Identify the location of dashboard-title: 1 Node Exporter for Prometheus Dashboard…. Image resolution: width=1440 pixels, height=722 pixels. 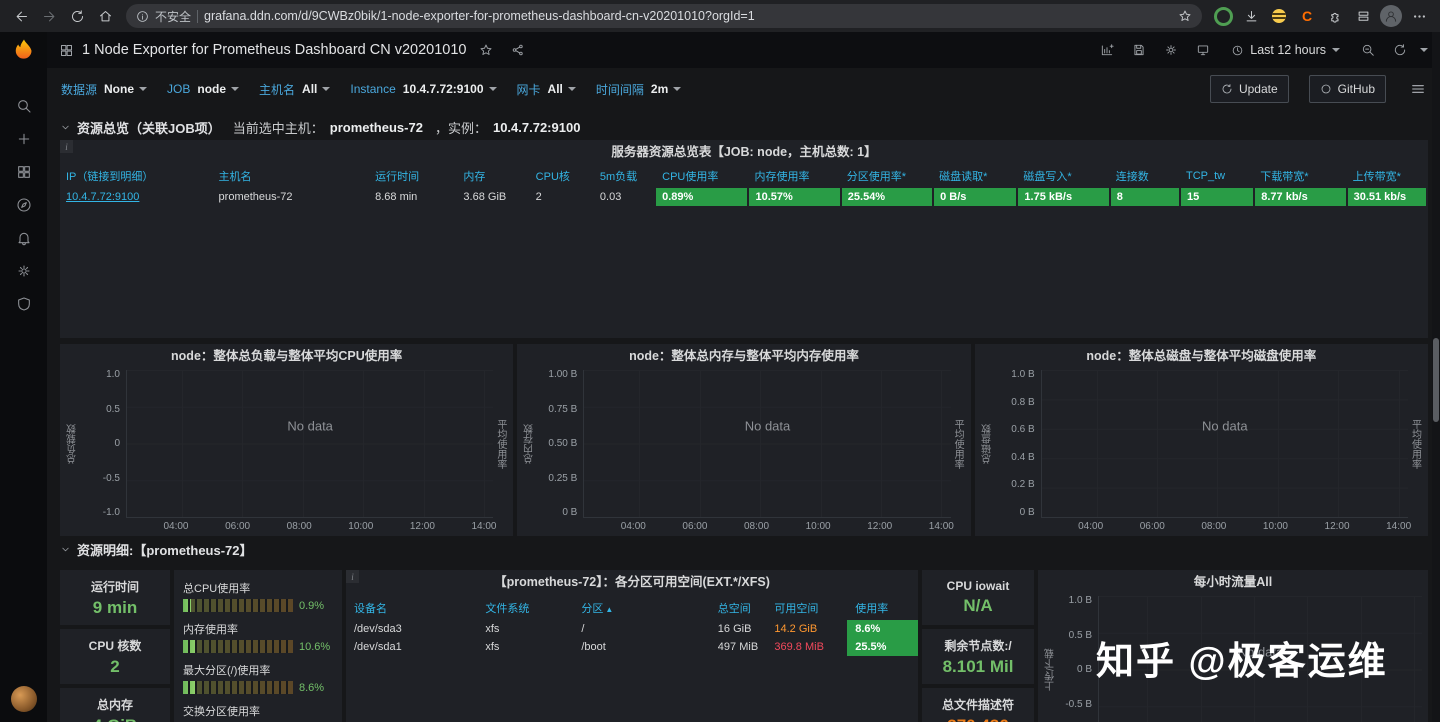
(274, 50).